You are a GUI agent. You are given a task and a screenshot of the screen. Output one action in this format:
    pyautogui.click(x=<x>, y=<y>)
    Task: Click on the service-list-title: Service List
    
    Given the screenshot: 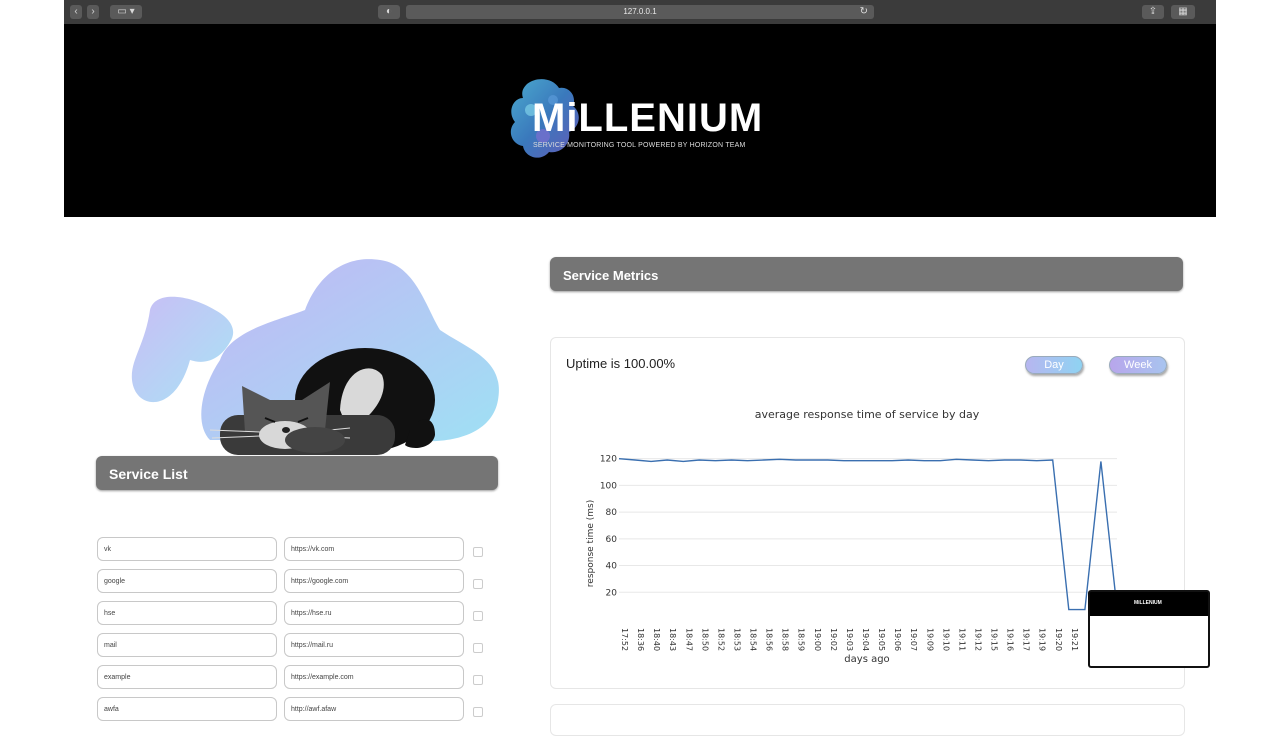 What is the action you would take?
    pyautogui.click(x=148, y=474)
    